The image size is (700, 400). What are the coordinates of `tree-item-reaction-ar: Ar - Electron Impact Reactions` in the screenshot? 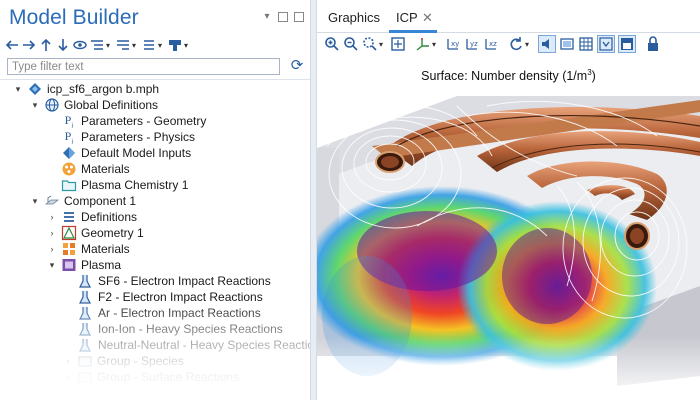 It's located at (169, 313).